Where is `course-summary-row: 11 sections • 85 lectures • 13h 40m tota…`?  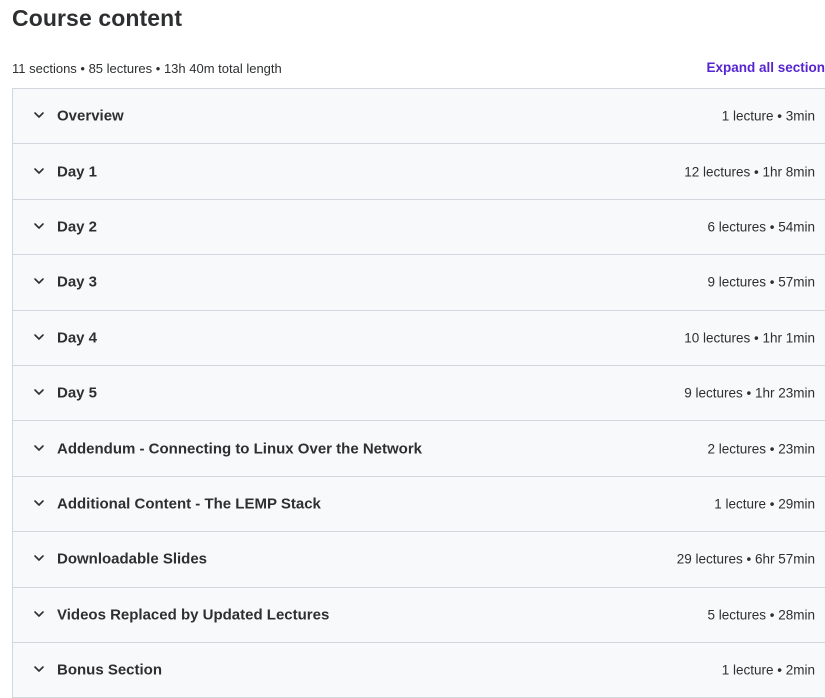
course-summary-row: 11 sections • 85 lectures • 13h 40m tota… is located at coordinates (418, 69).